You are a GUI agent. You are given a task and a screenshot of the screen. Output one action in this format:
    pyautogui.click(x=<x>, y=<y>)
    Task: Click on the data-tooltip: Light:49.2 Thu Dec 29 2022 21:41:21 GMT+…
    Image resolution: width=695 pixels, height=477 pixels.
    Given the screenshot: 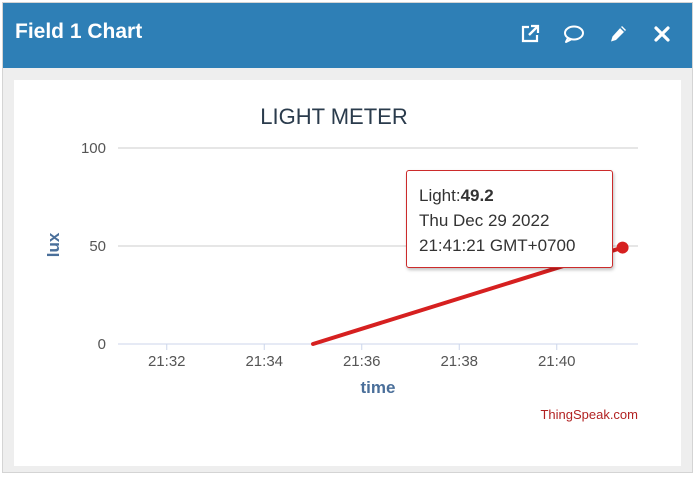 What is the action you would take?
    pyautogui.click(x=509, y=219)
    